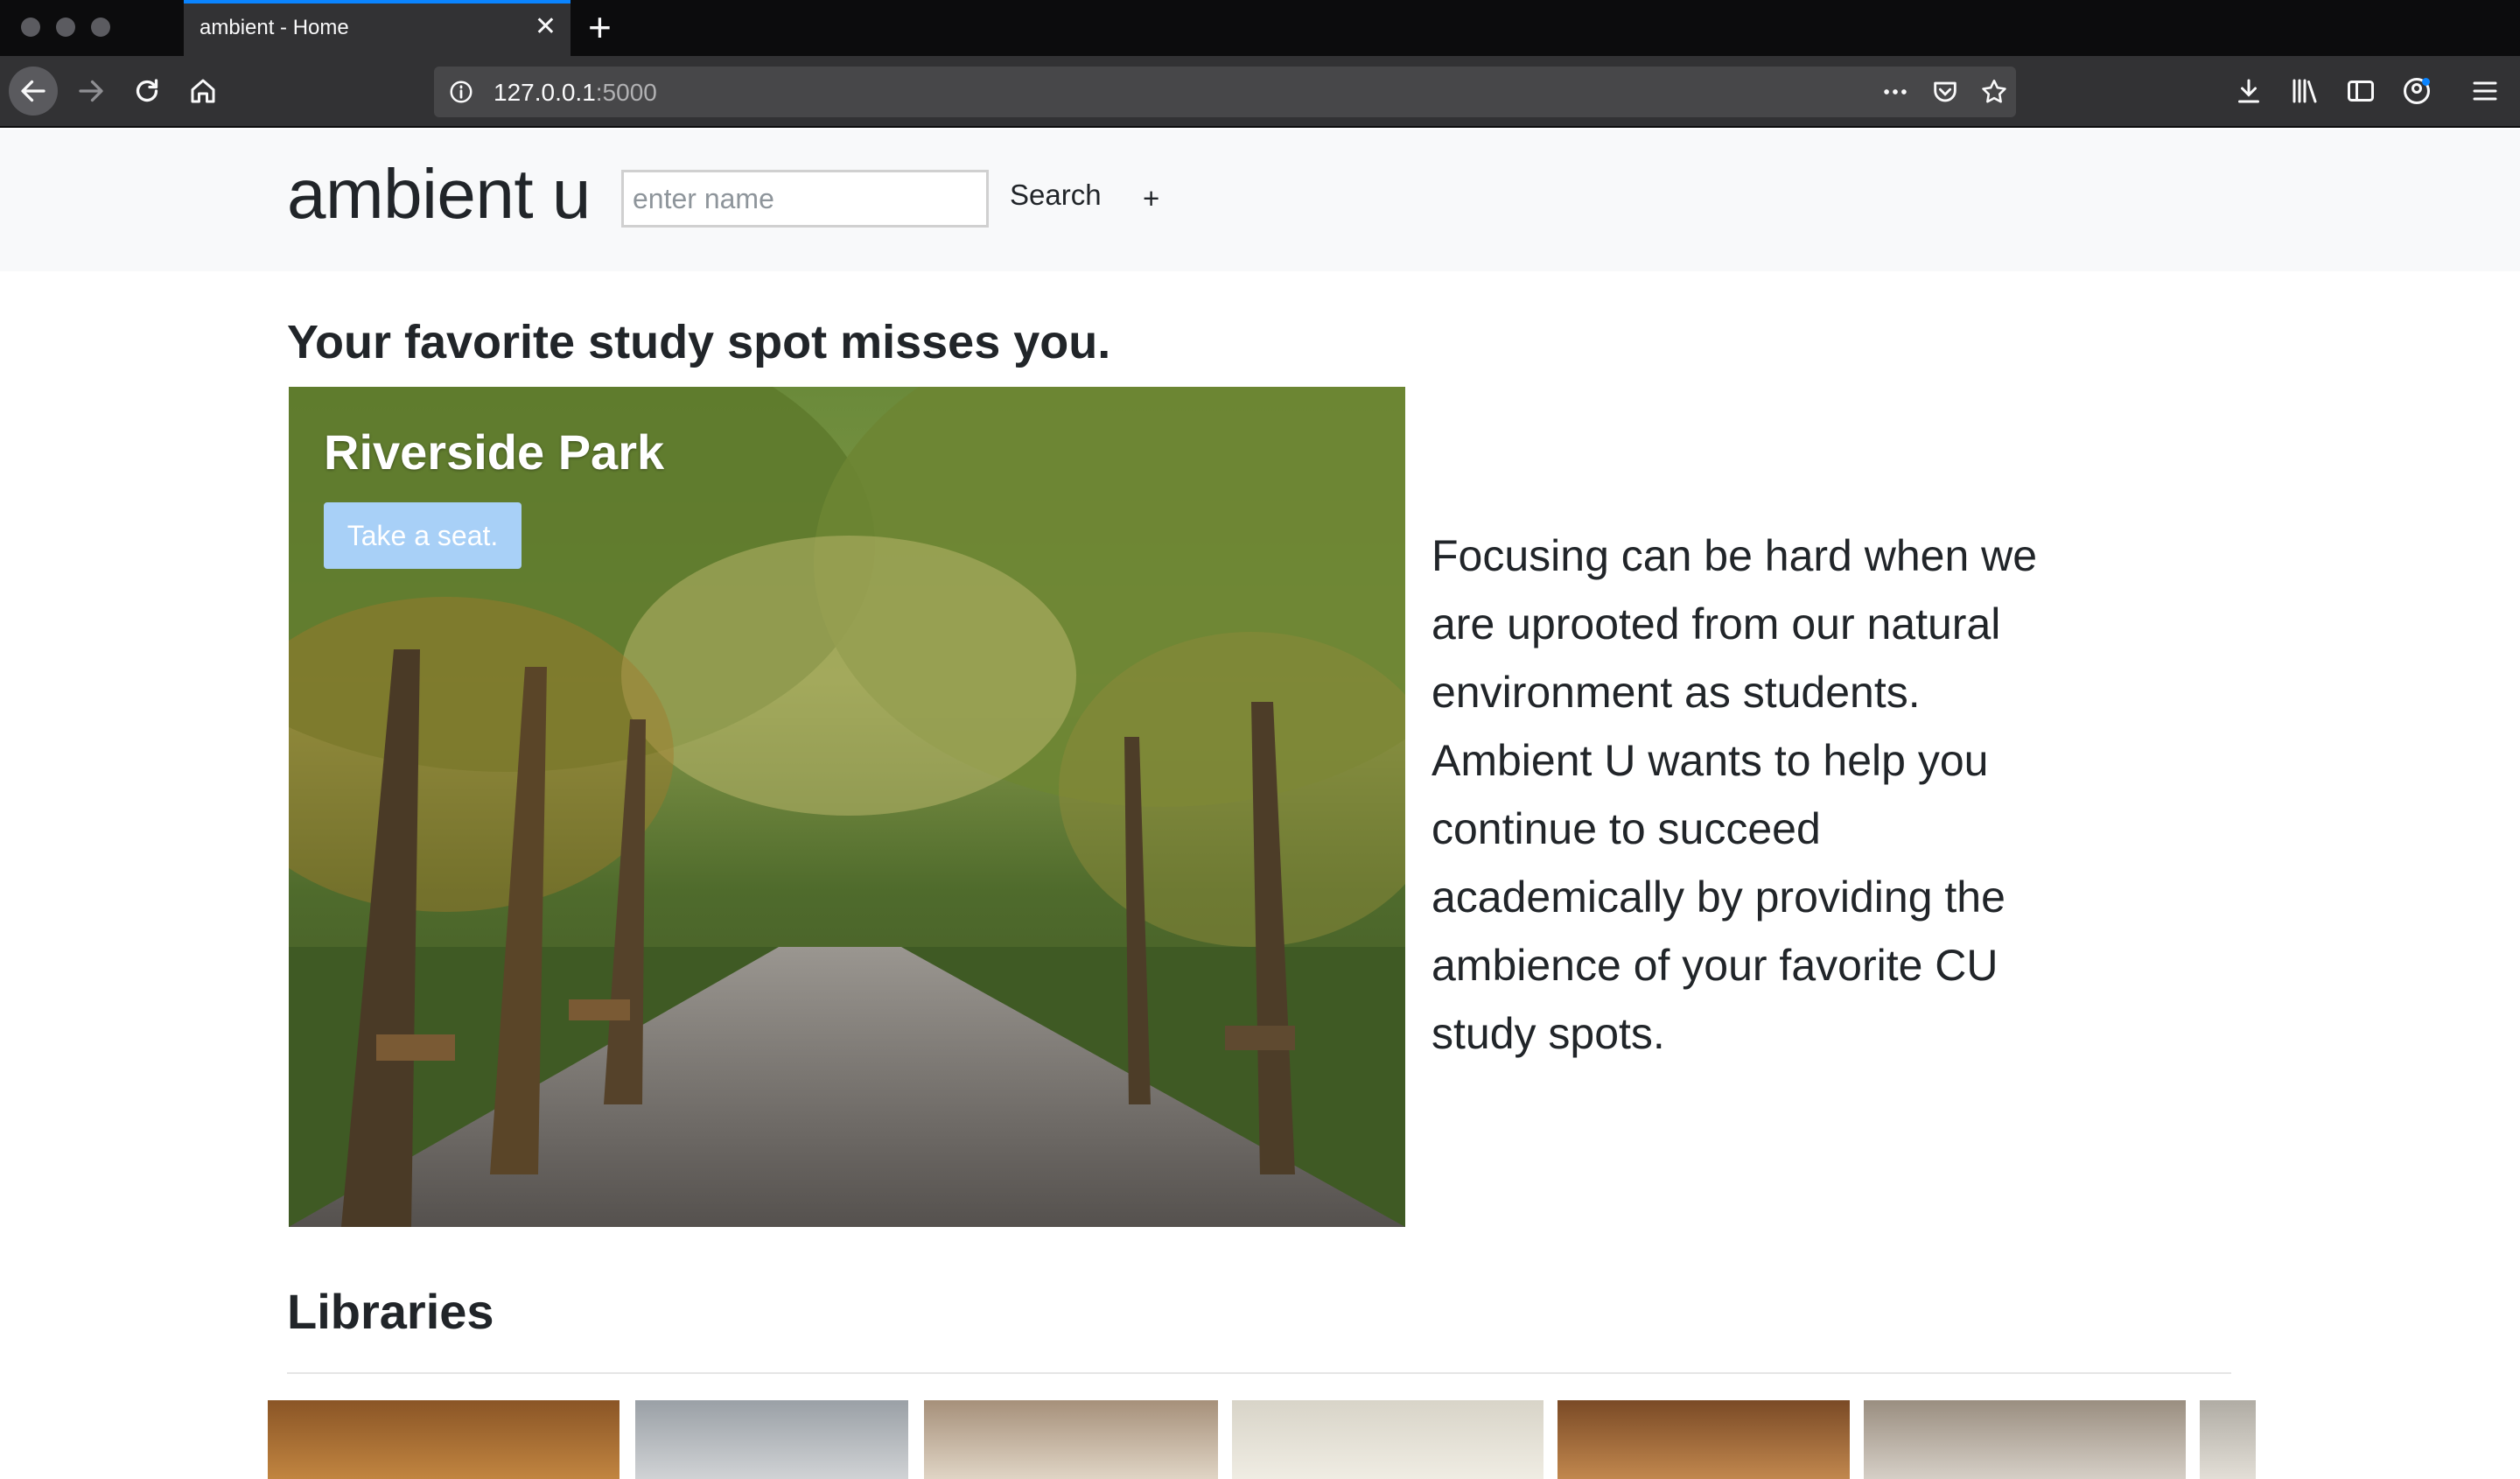 This screenshot has width=2520, height=1479. Describe the element at coordinates (2485, 91) in the screenshot. I see `menu-icon` at that location.